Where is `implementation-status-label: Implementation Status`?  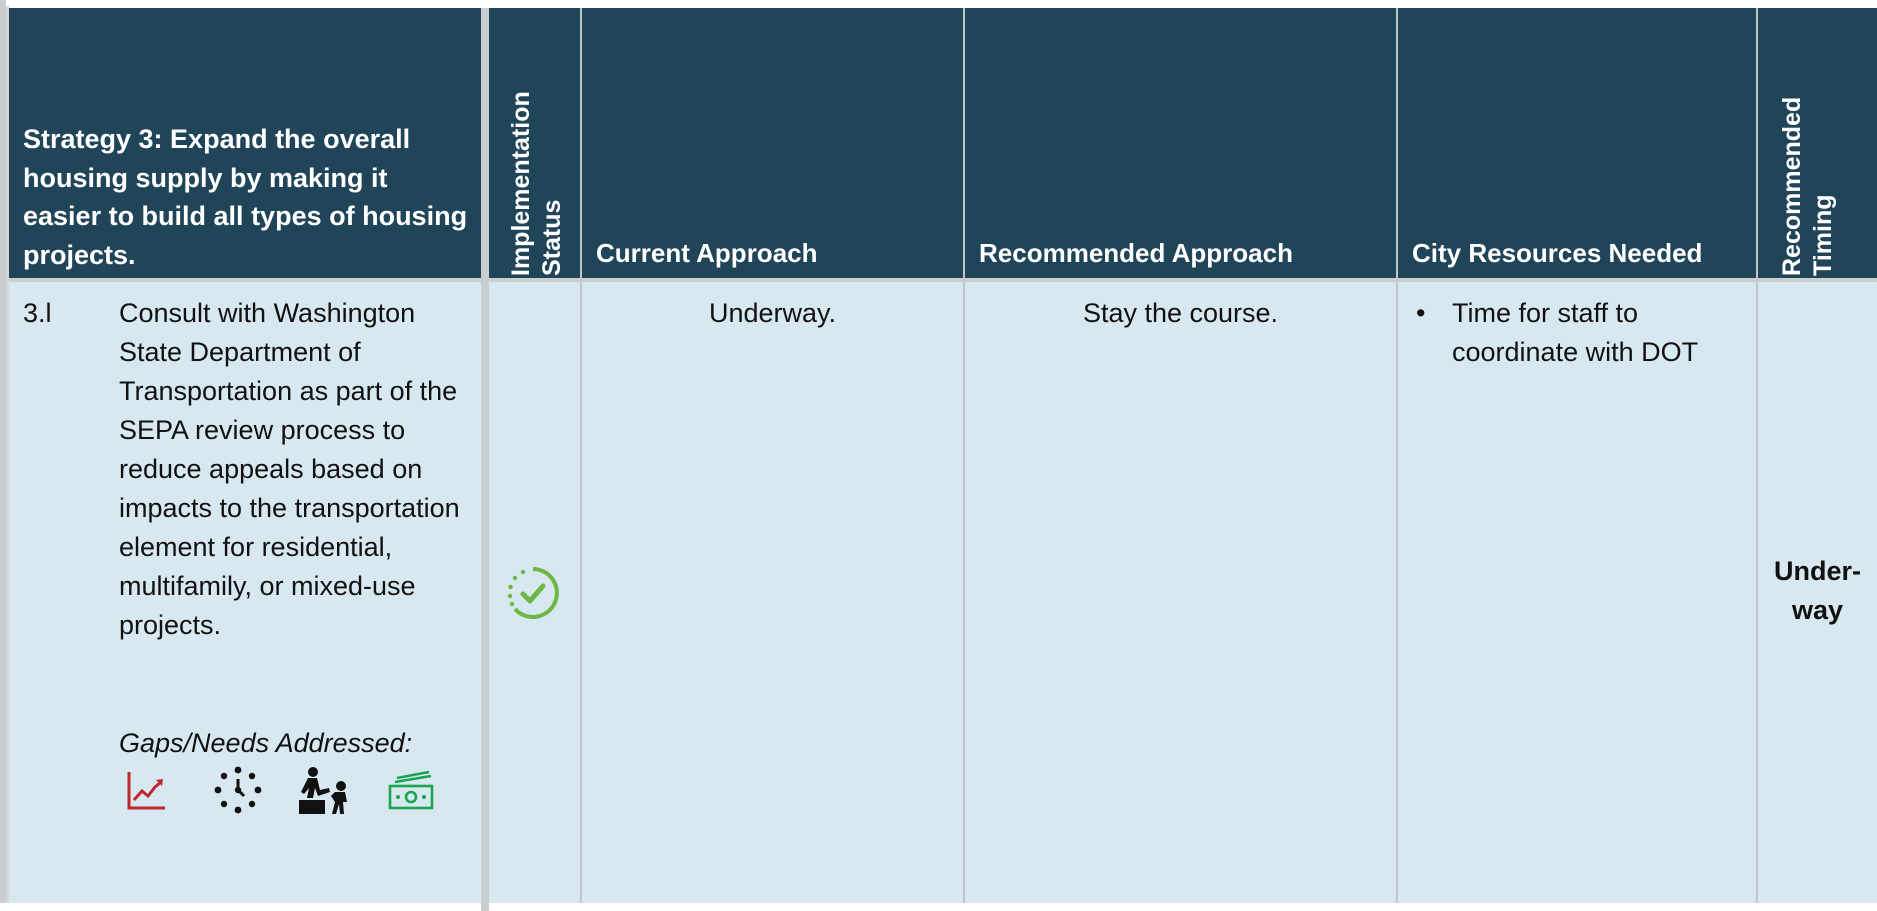
implementation-status-label: Implementation Status is located at coordinates (537, 183).